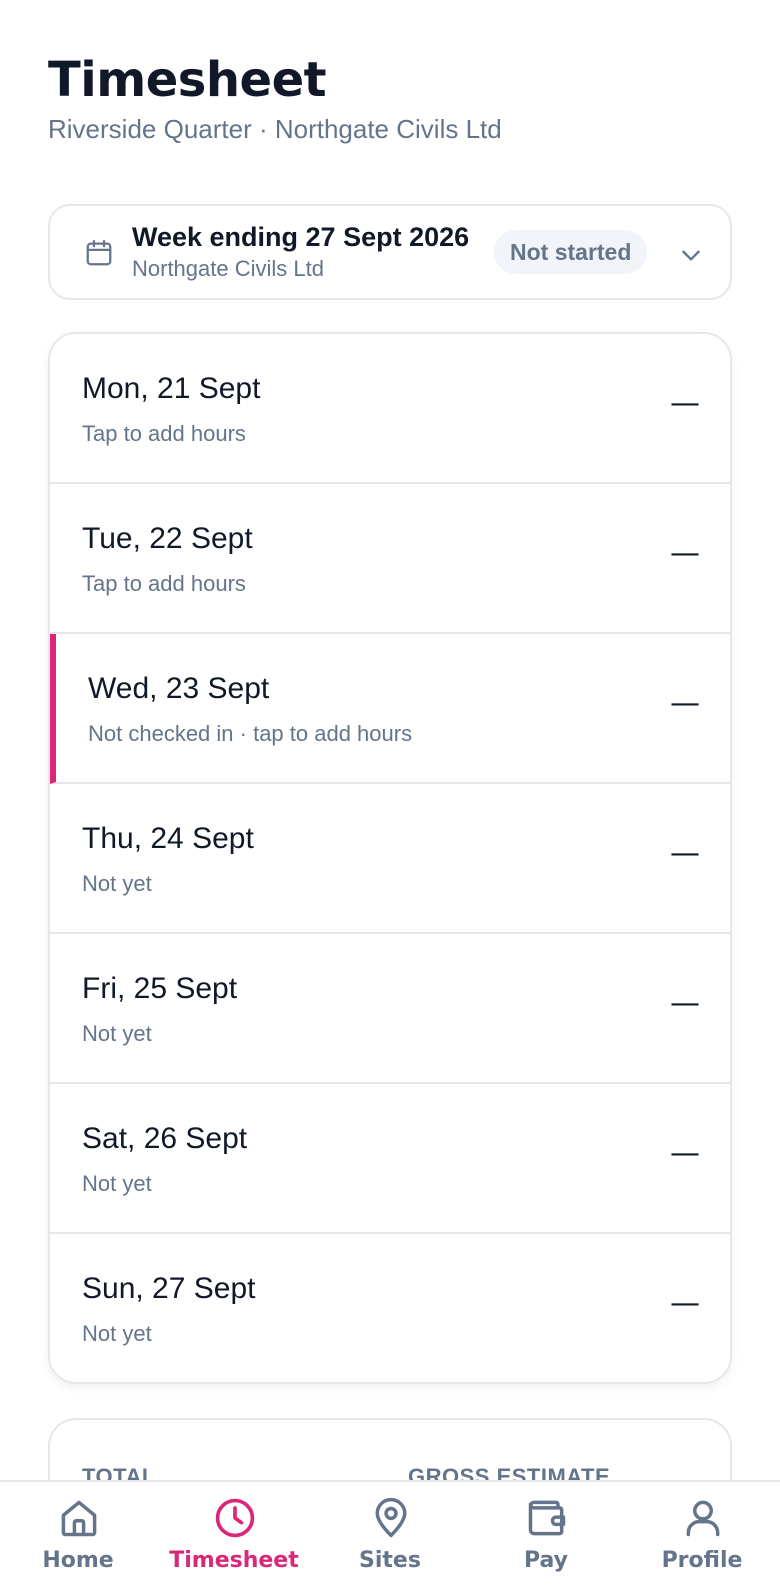  I want to click on nav-sites: Sites, so click(390, 1538).